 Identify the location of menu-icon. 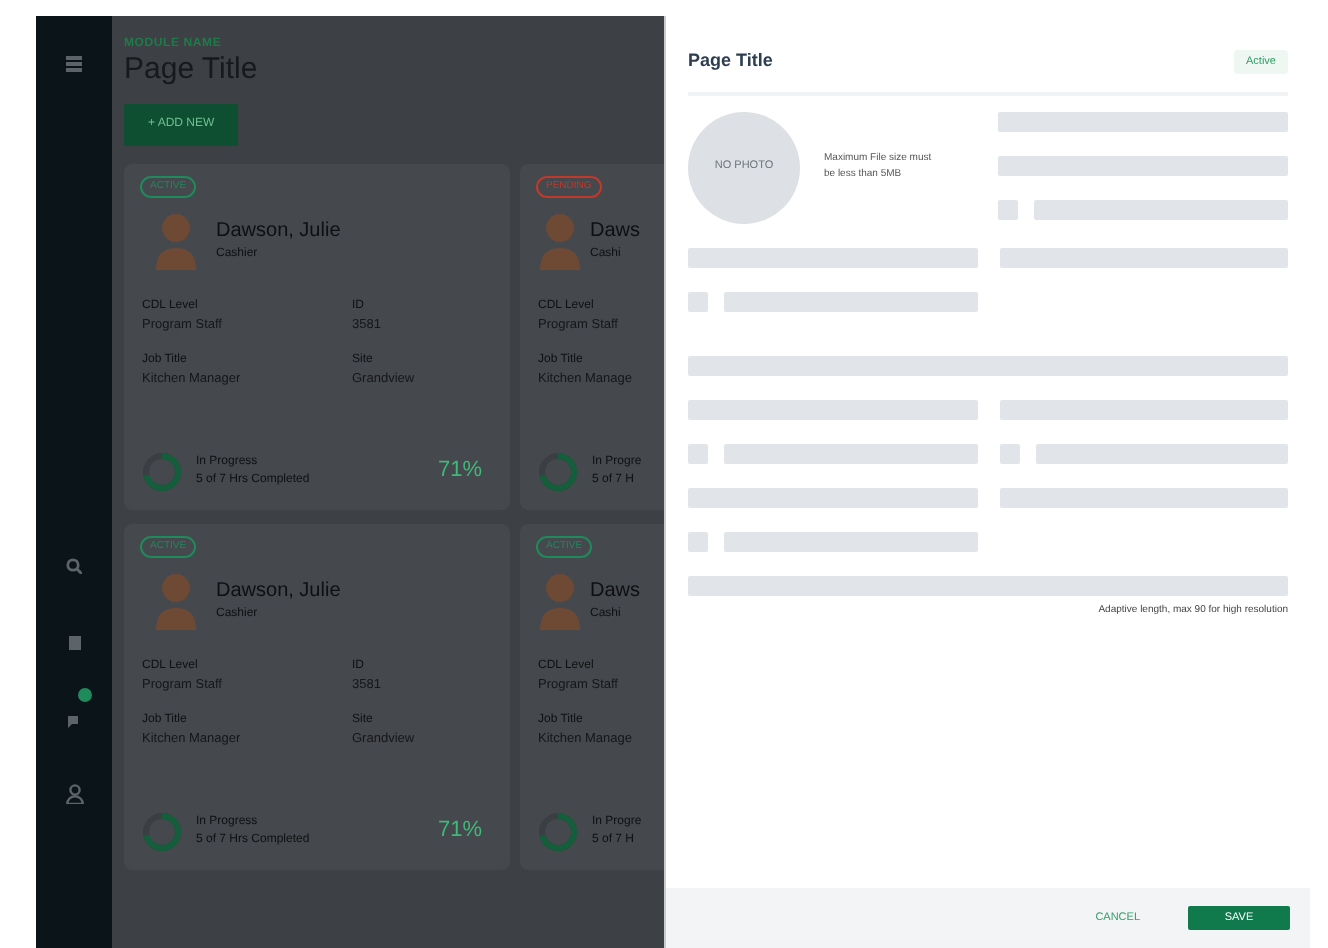
(74, 64).